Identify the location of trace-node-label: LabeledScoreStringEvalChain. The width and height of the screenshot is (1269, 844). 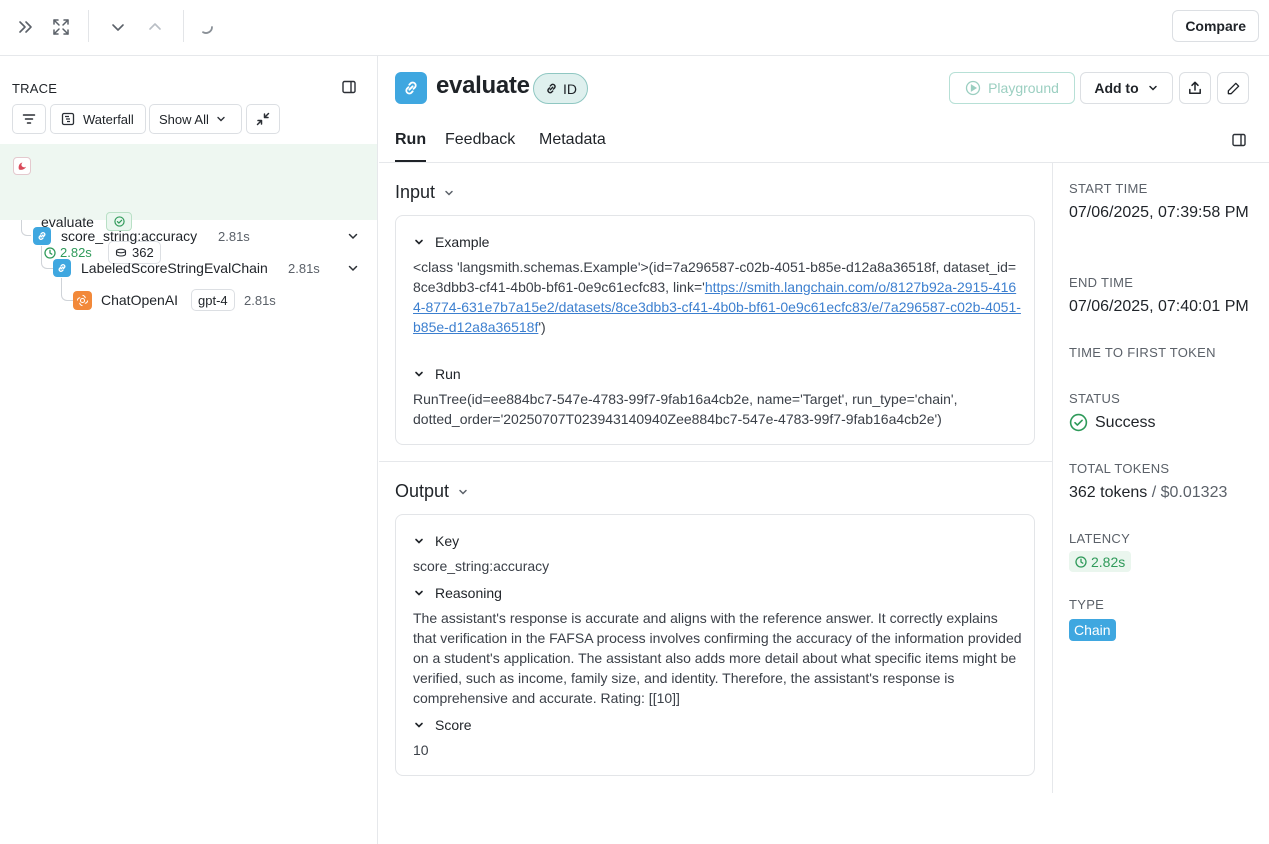
(174, 268).